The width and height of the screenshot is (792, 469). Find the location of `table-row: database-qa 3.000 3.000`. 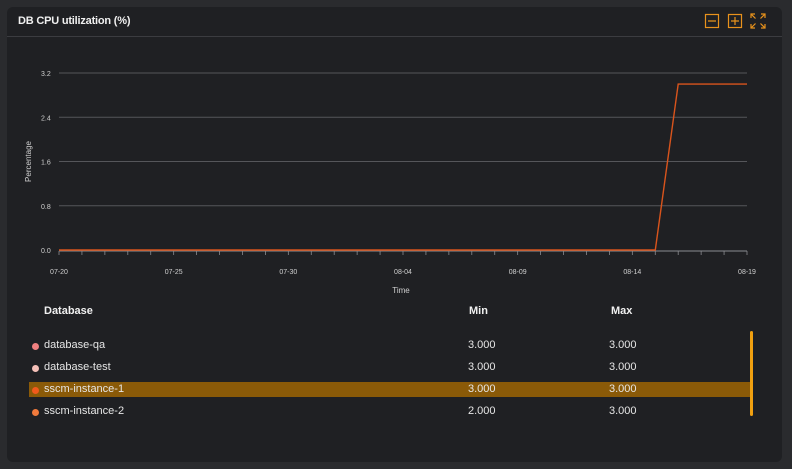

table-row: database-qa 3.000 3.000 is located at coordinates (390, 345).